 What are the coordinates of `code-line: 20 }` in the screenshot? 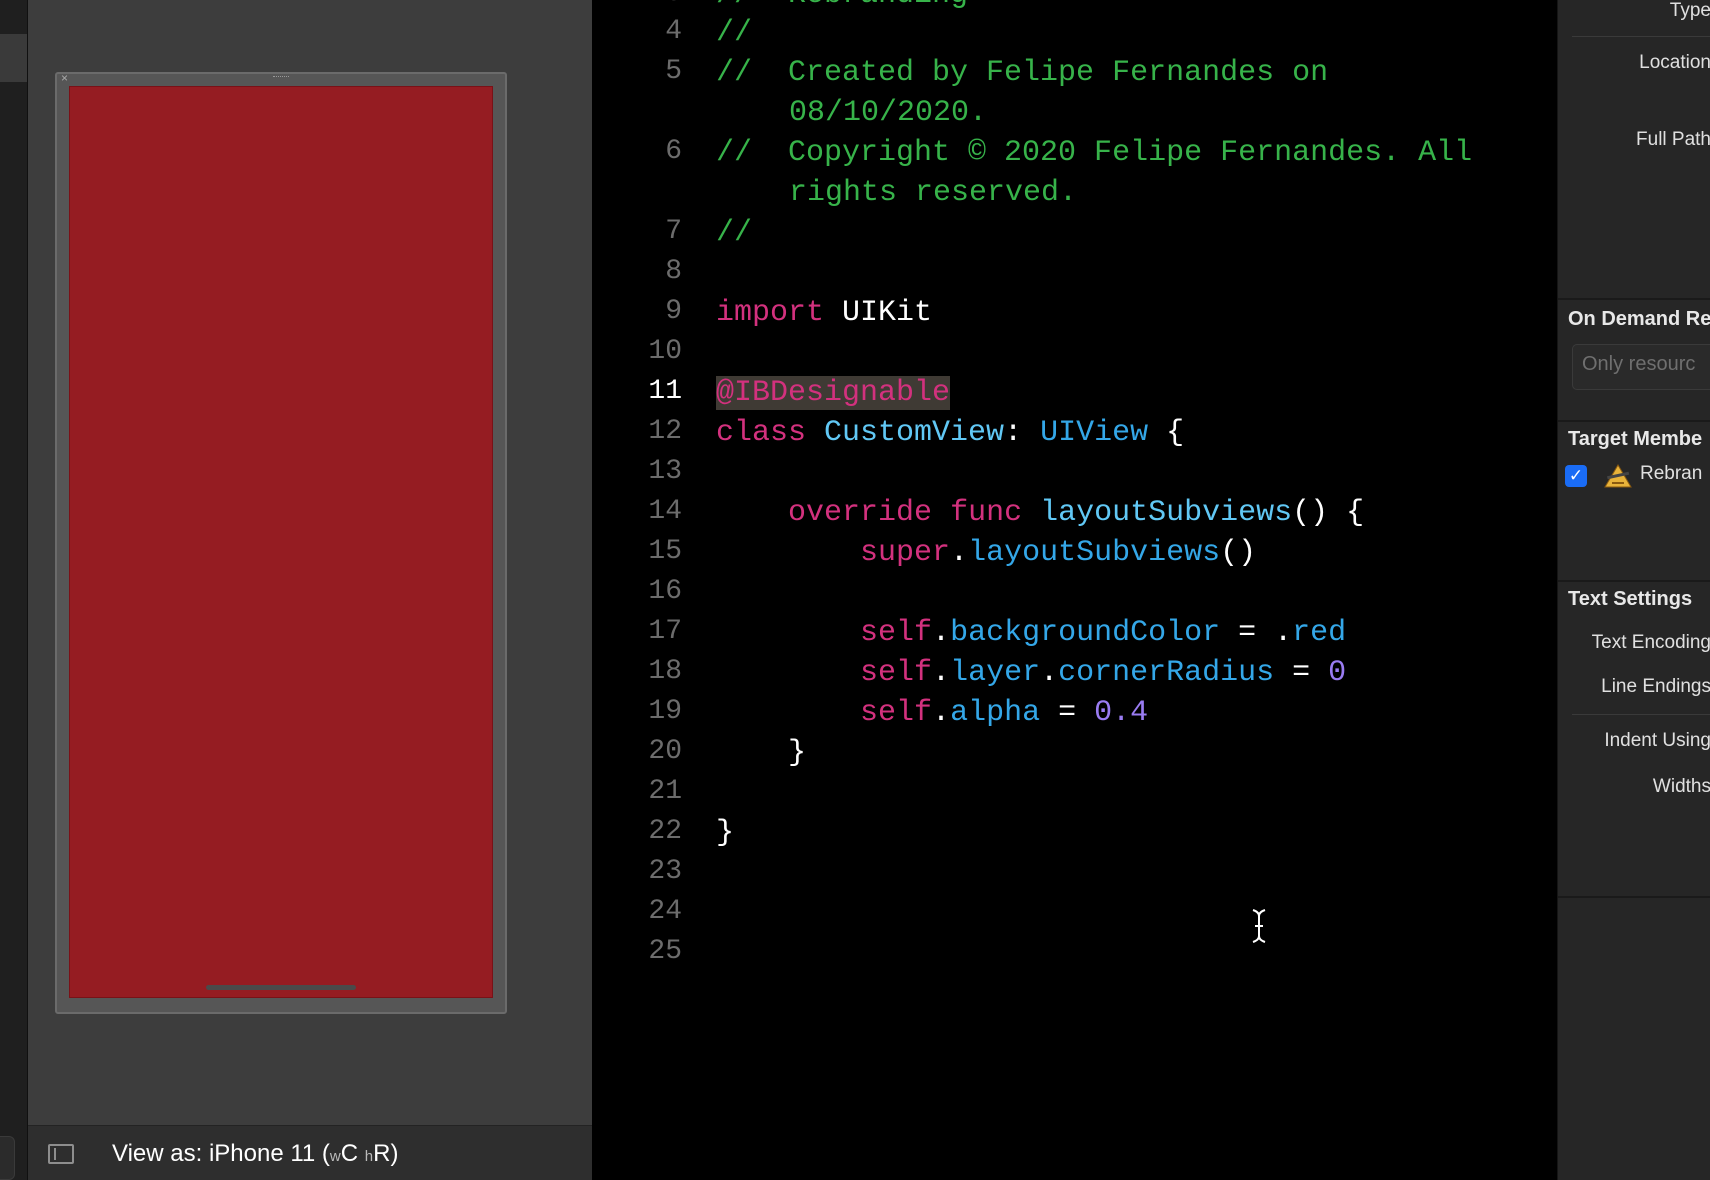 It's located at (1074, 756).